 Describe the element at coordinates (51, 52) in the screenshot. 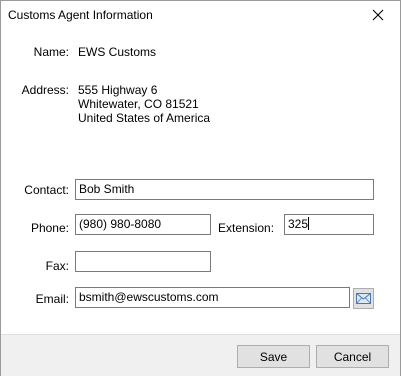

I see `name-label: Name:` at that location.